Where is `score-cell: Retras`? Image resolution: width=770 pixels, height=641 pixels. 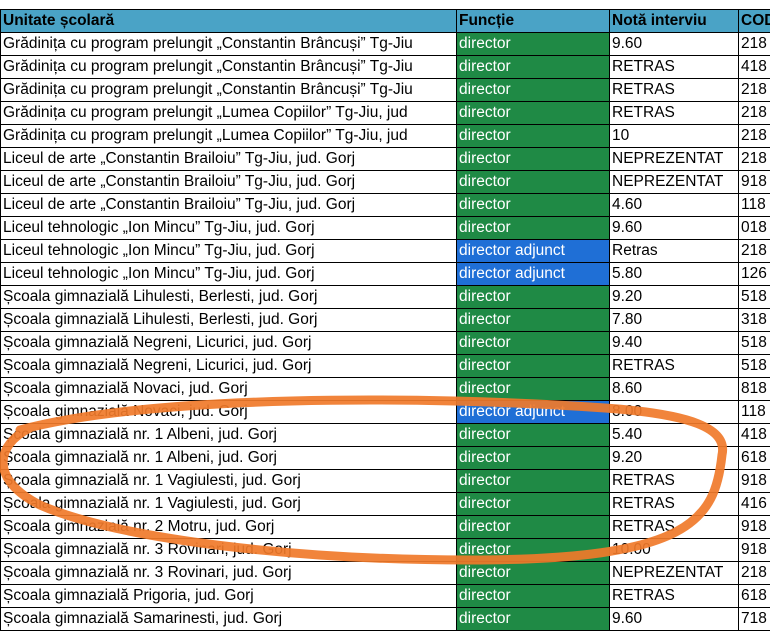
score-cell: Retras is located at coordinates (674, 251).